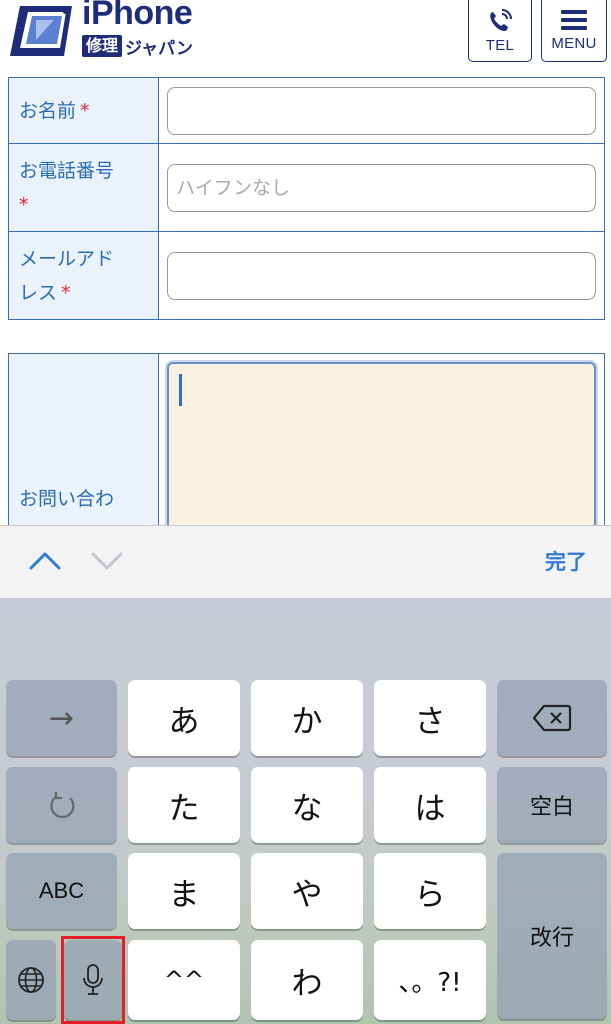  I want to click on name-label: お名前, so click(48, 110).